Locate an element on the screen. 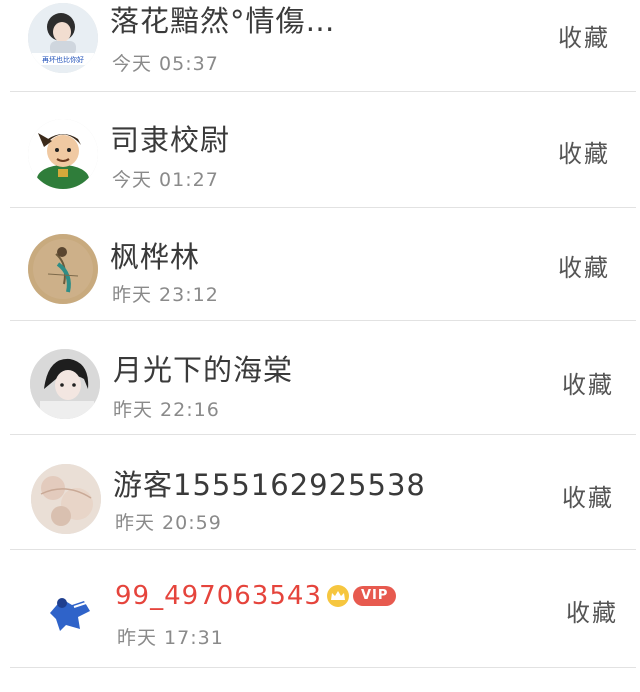  user-name: 99_497063543 VIP is located at coordinates (256, 596).